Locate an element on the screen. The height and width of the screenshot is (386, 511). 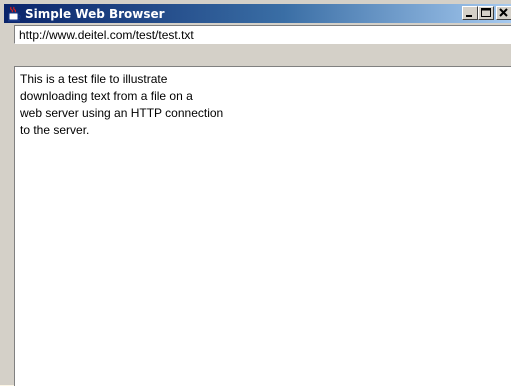
close-button is located at coordinates (503, 13).